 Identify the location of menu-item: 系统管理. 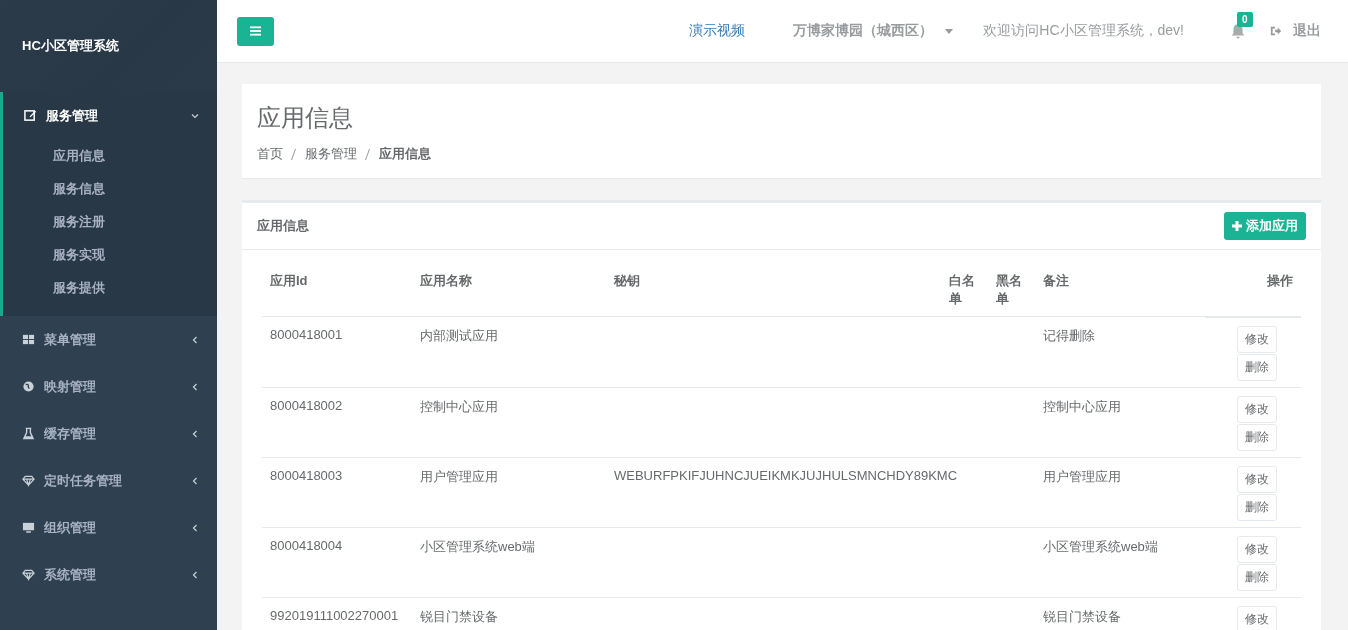
(108, 574).